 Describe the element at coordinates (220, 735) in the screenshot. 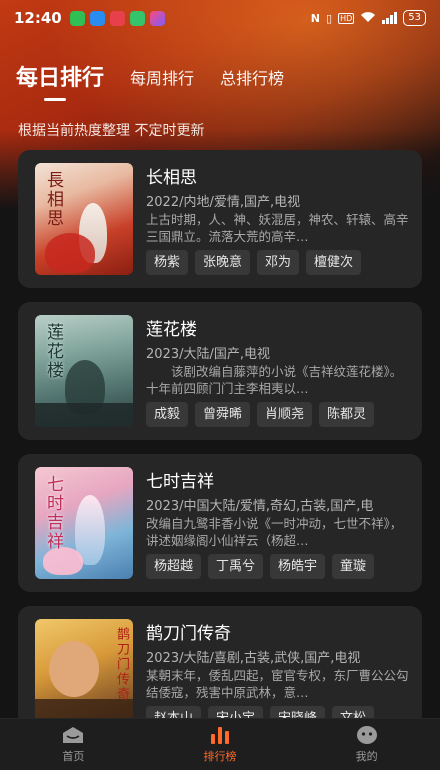

I see `ranking-icon` at that location.